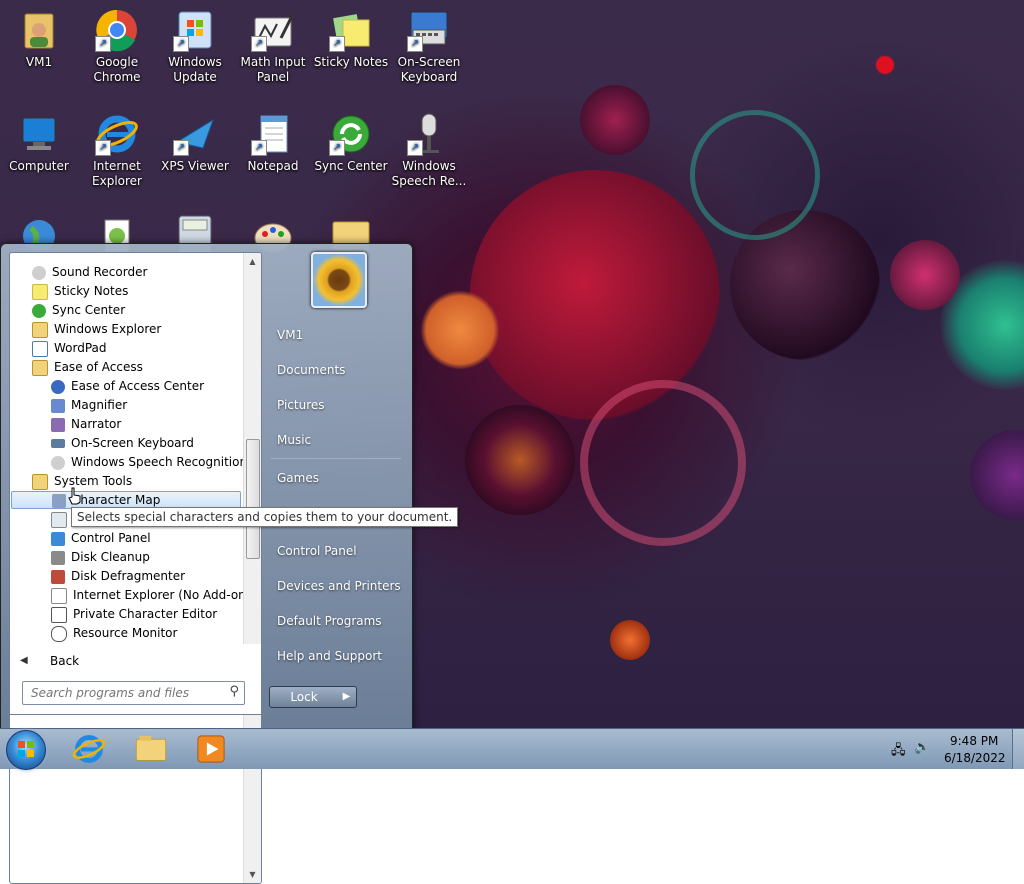 This screenshot has width=1024, height=884. I want to click on shutdown-options-arrow-icon: ▶, so click(347, 697).